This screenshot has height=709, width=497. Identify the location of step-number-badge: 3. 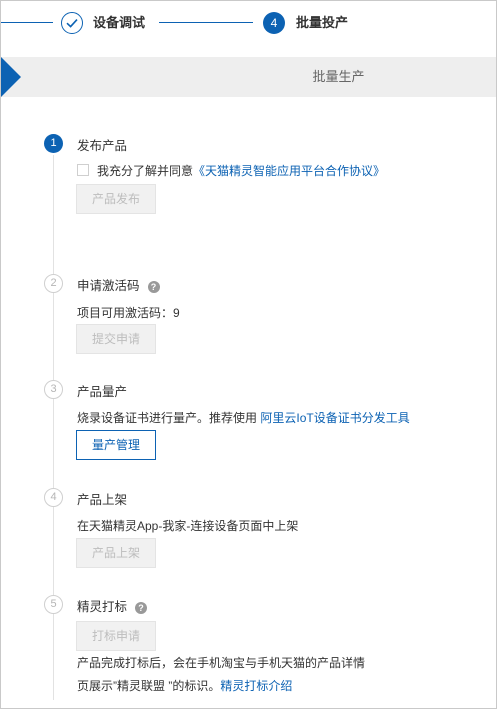
(53, 389).